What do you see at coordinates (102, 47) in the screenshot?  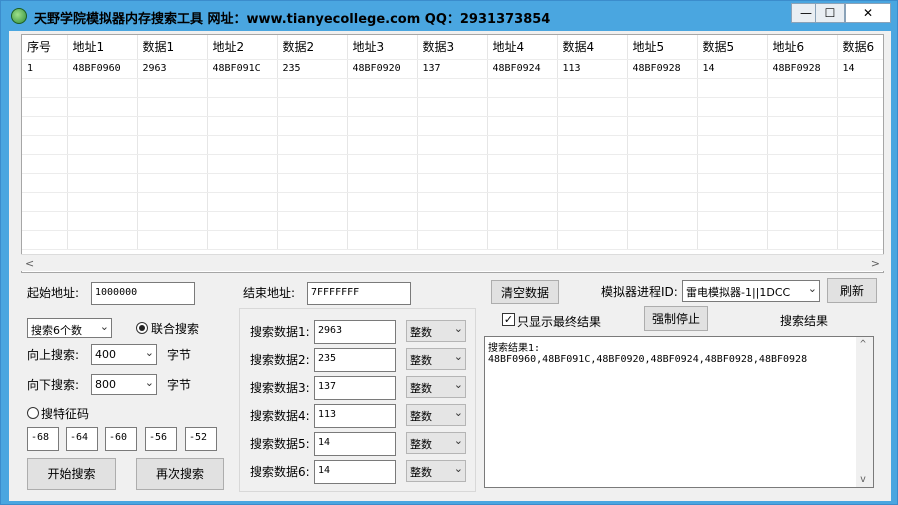 I see `column-header: 地址1` at bounding box center [102, 47].